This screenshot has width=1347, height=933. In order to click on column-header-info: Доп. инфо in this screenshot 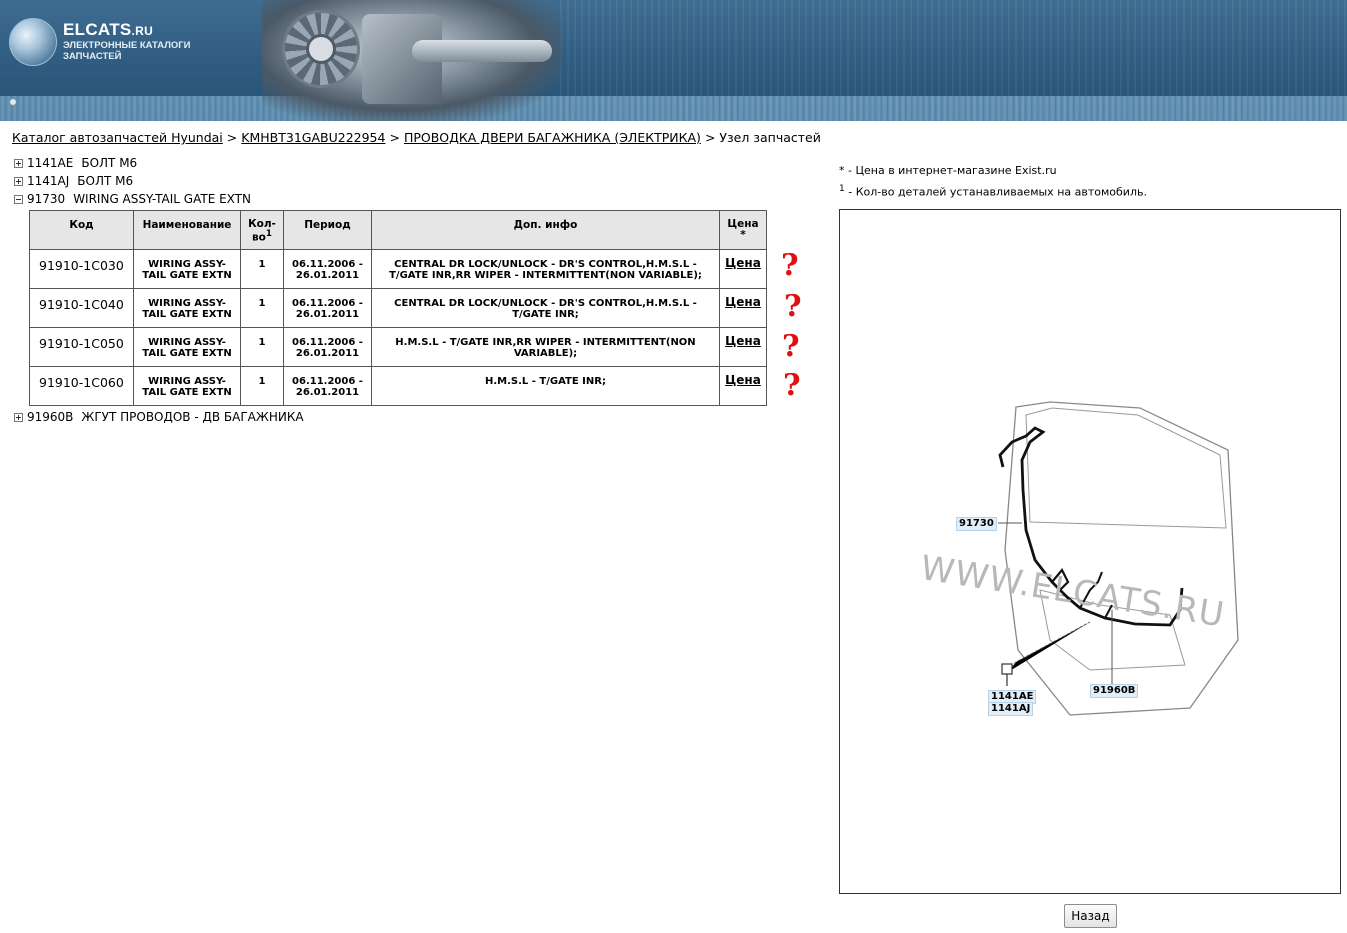, I will do `click(545, 230)`.